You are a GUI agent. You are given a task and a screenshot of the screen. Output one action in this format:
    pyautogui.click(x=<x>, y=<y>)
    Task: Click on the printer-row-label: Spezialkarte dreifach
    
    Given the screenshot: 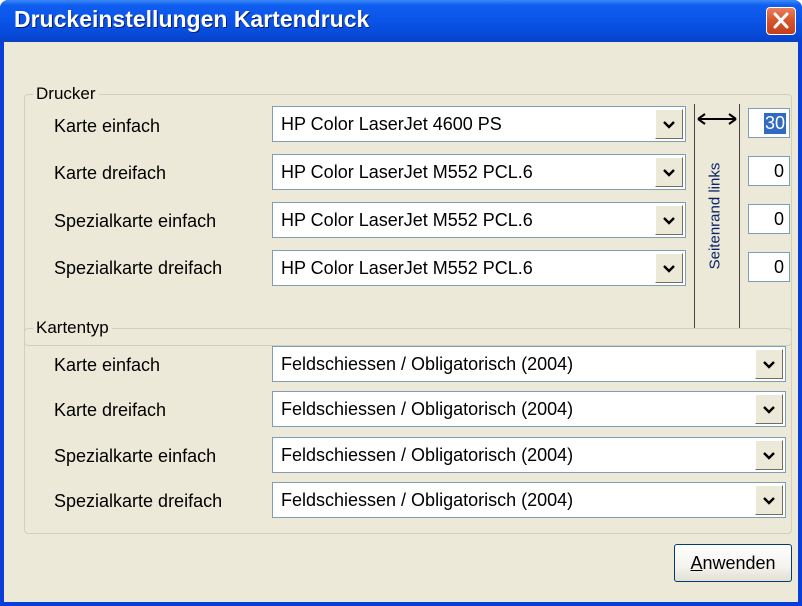 What is the action you would take?
    pyautogui.click(x=138, y=268)
    